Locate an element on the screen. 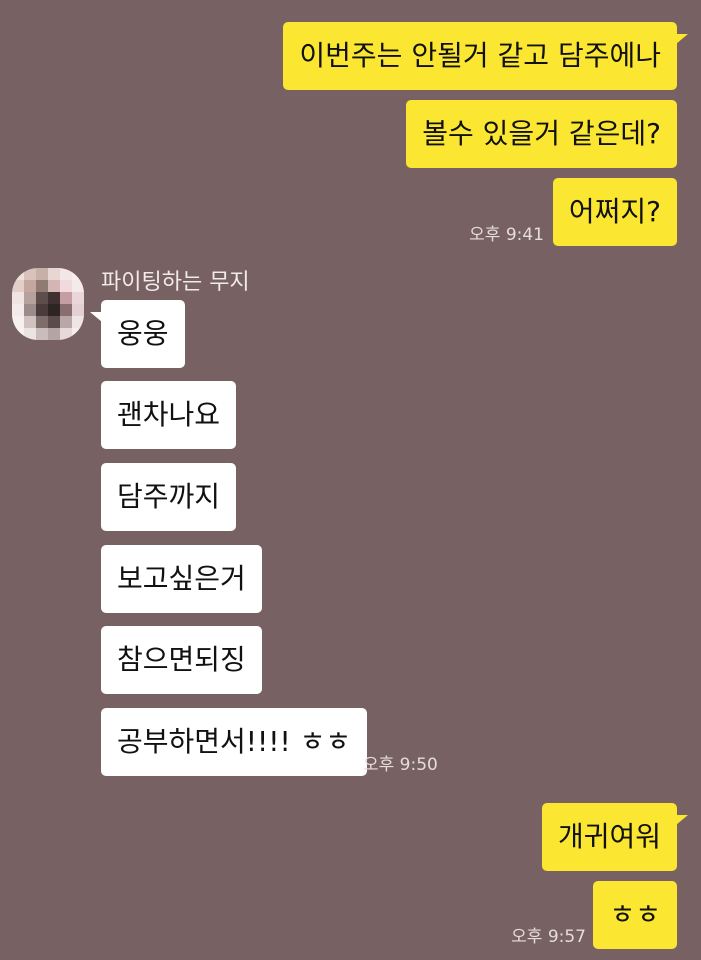 Image resolution: width=701 pixels, height=960 pixels. outgoing-message: 볼수 있을거 같은데? is located at coordinates (541, 134).